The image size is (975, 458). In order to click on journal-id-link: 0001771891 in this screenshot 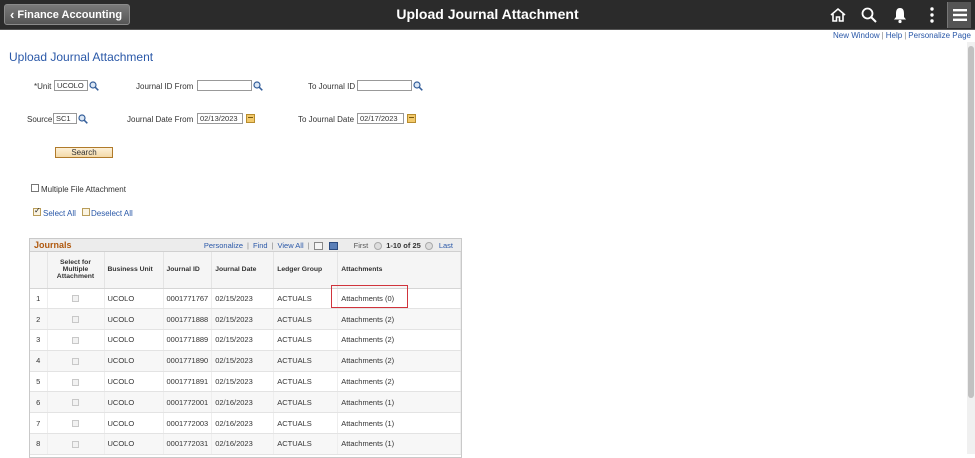, I will do `click(188, 382)`.